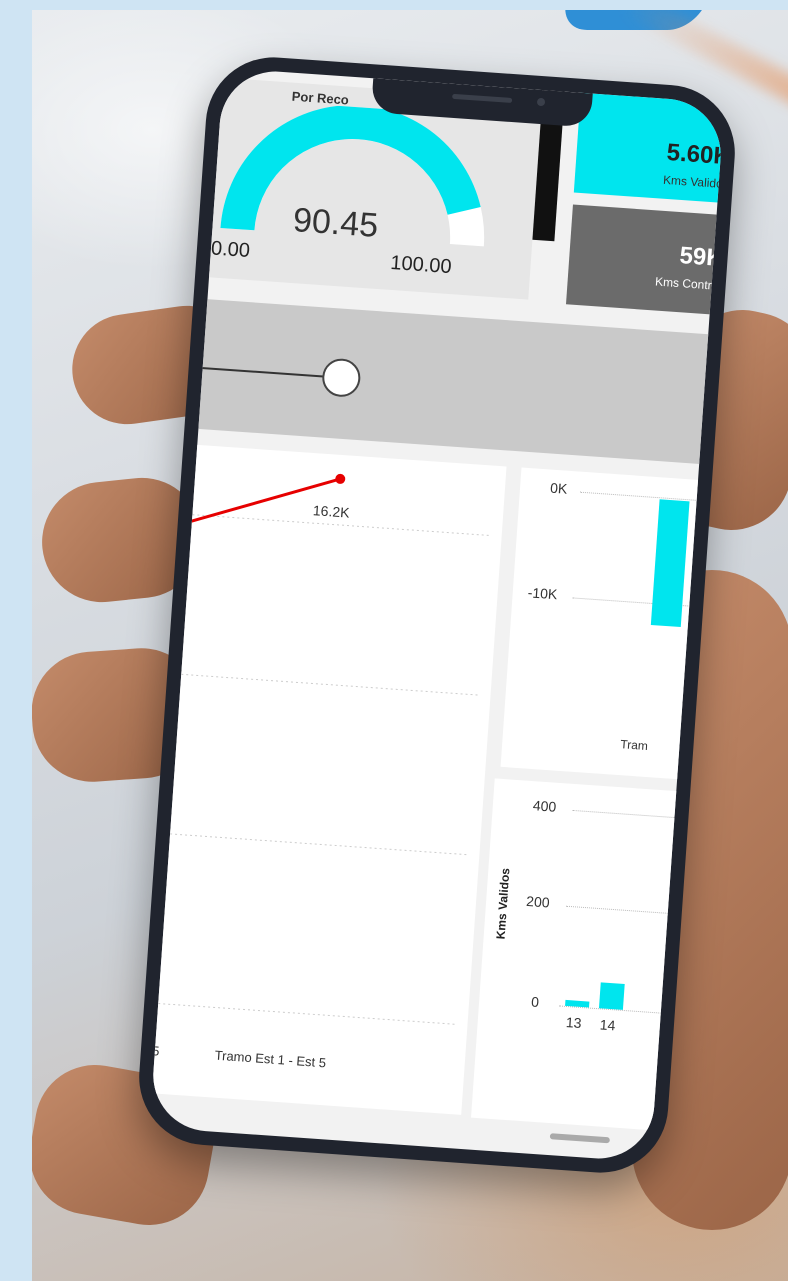 This screenshot has height=1281, width=788. What do you see at coordinates (649, 148) in the screenshot?
I see `kpi-kms-validos: 5.60K Kms Validos` at bounding box center [649, 148].